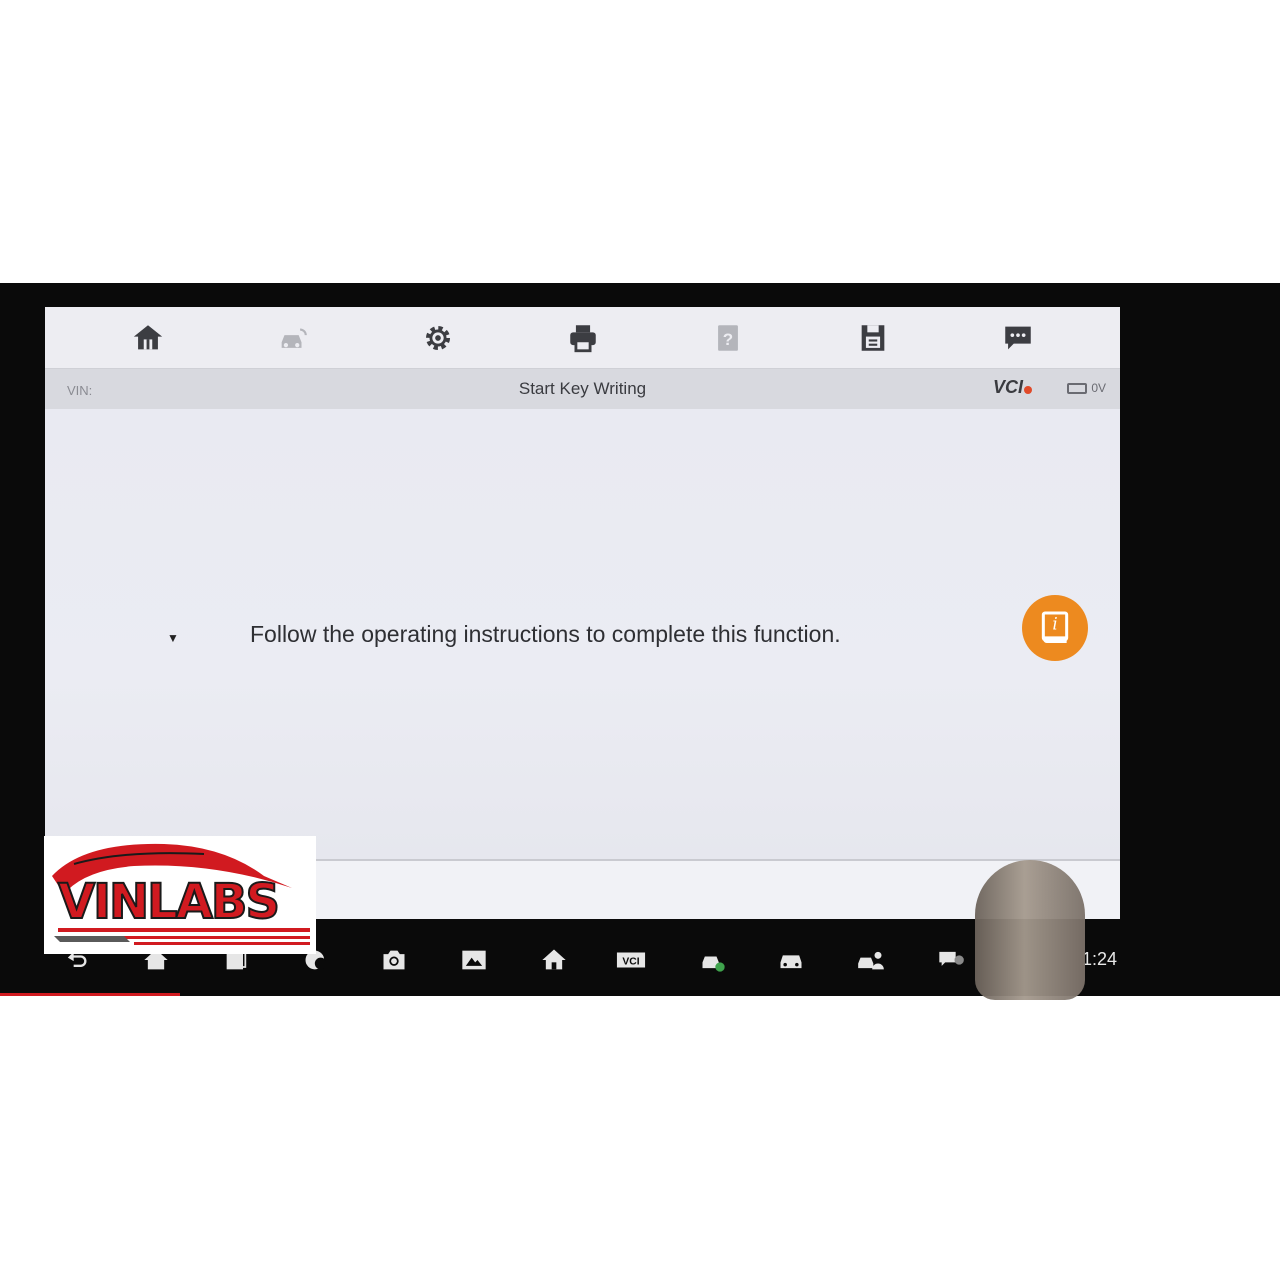 The height and width of the screenshot is (1280, 1280). I want to click on battery-icon, so click(1077, 388).